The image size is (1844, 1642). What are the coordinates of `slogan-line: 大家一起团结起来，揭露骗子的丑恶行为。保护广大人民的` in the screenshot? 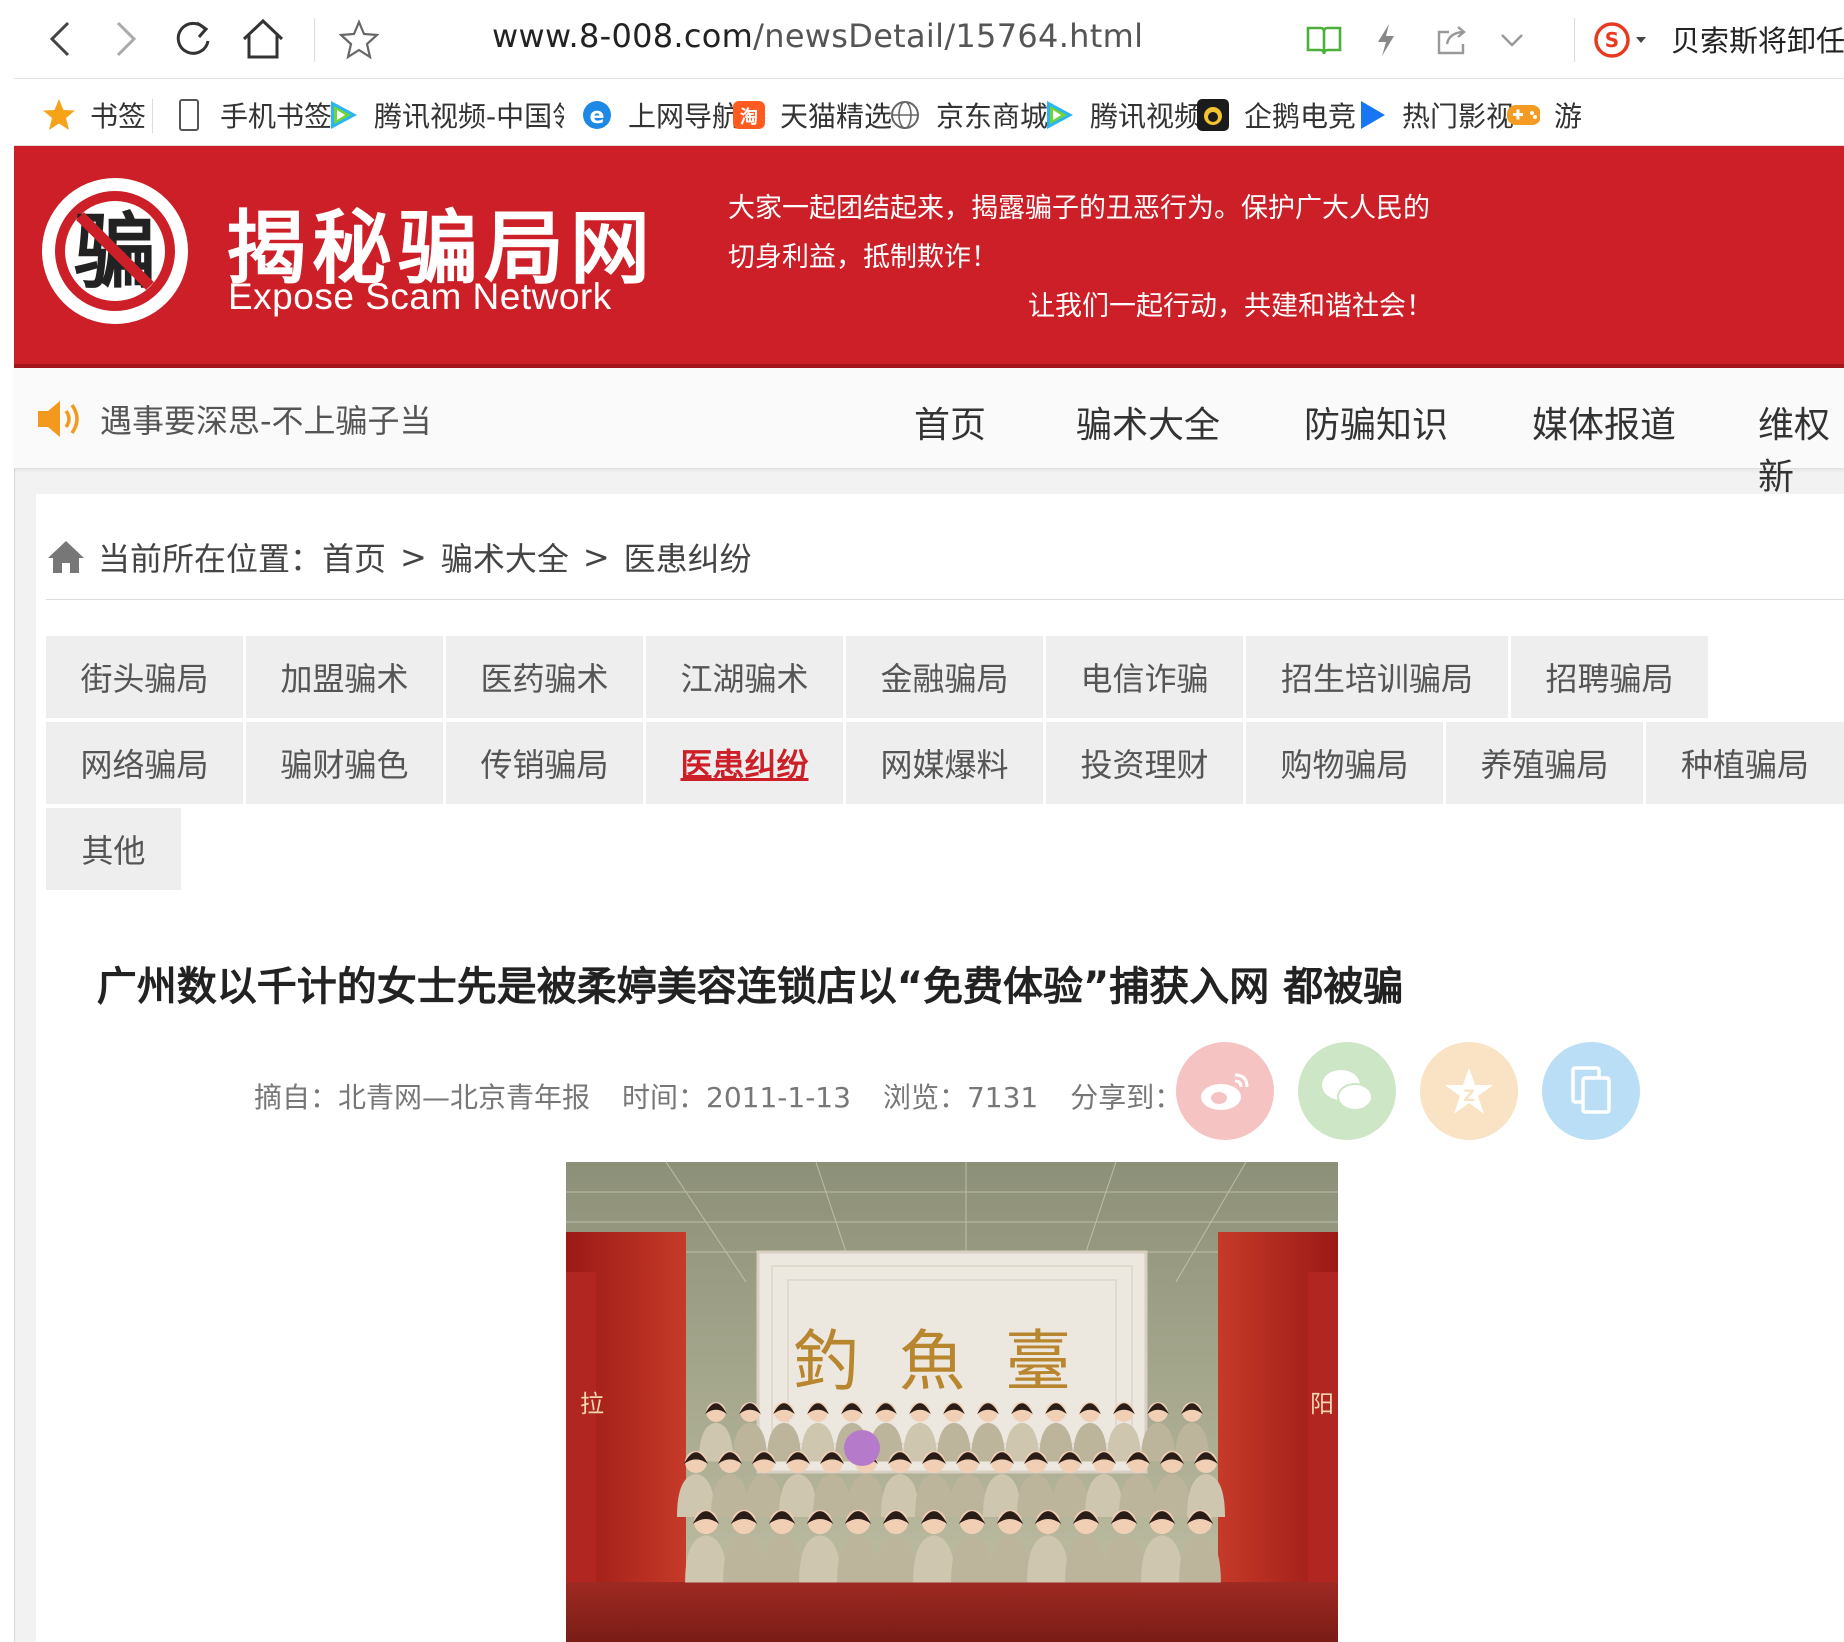 It's located at (1079, 208).